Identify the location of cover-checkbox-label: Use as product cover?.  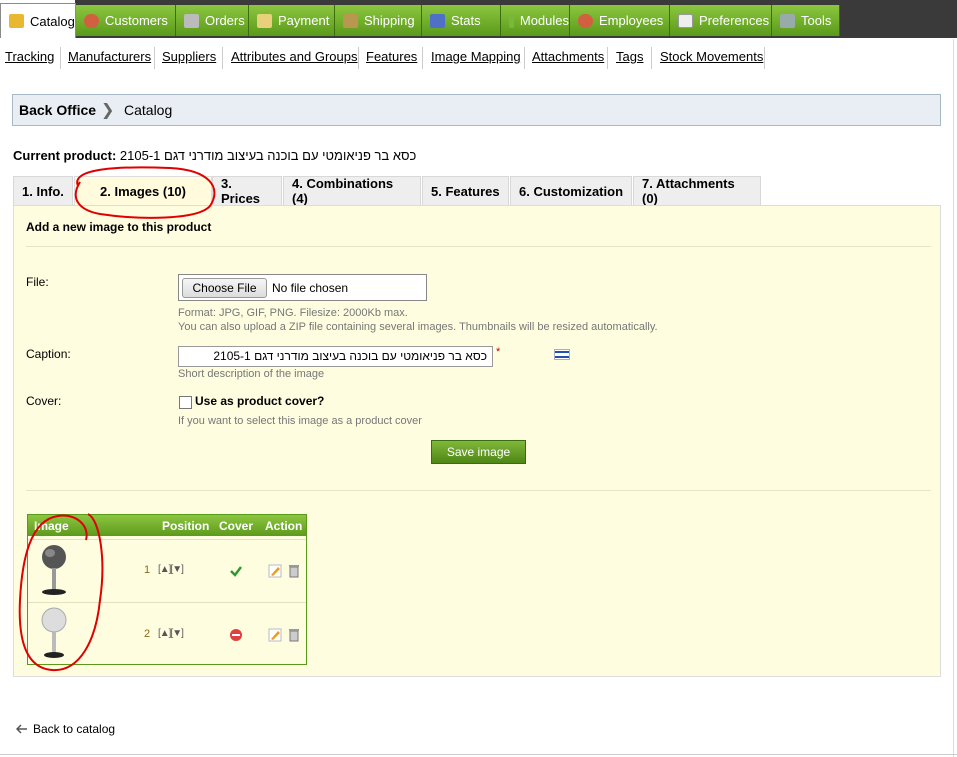
(259, 401).